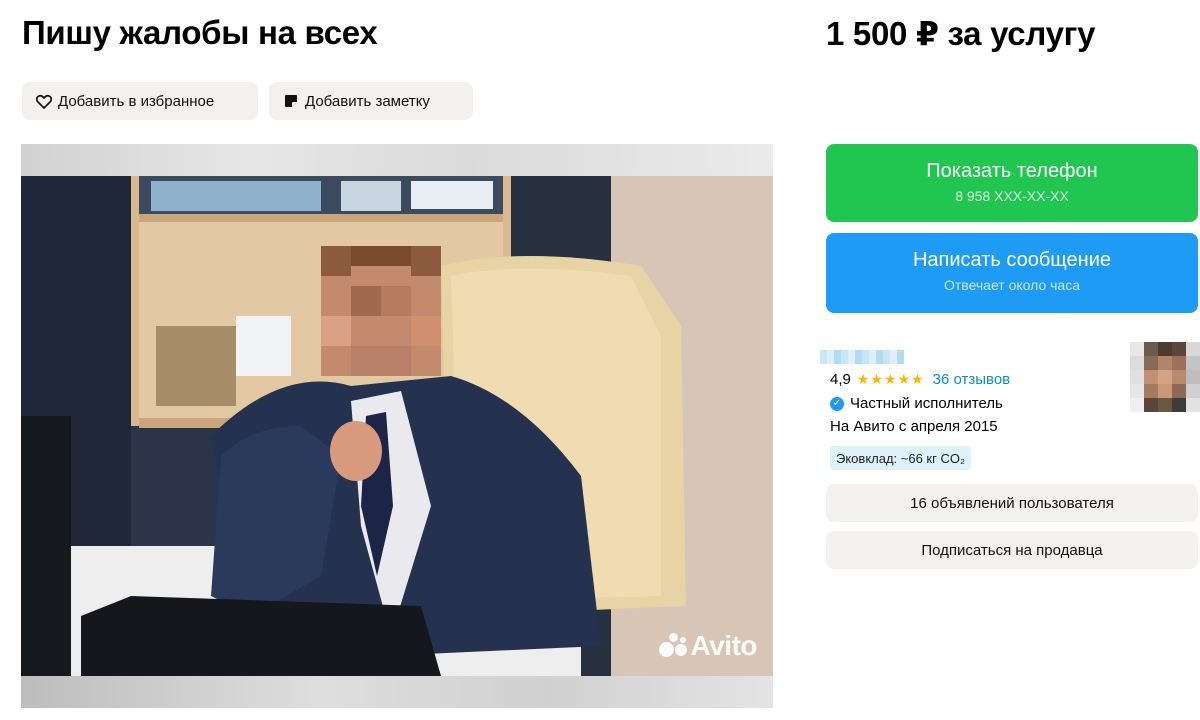  Describe the element at coordinates (397, 692) in the screenshot. I see `photo-blur-band-bottom` at that location.